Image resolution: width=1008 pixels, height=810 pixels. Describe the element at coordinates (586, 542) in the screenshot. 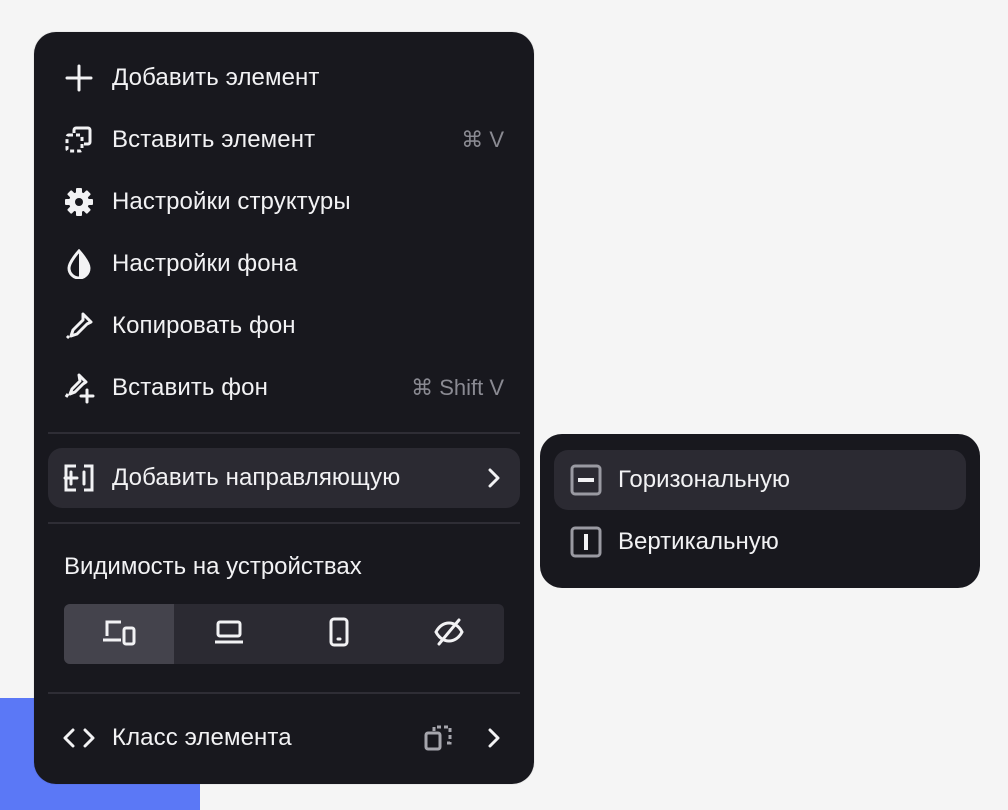

I see `vertical-guide-icon` at that location.